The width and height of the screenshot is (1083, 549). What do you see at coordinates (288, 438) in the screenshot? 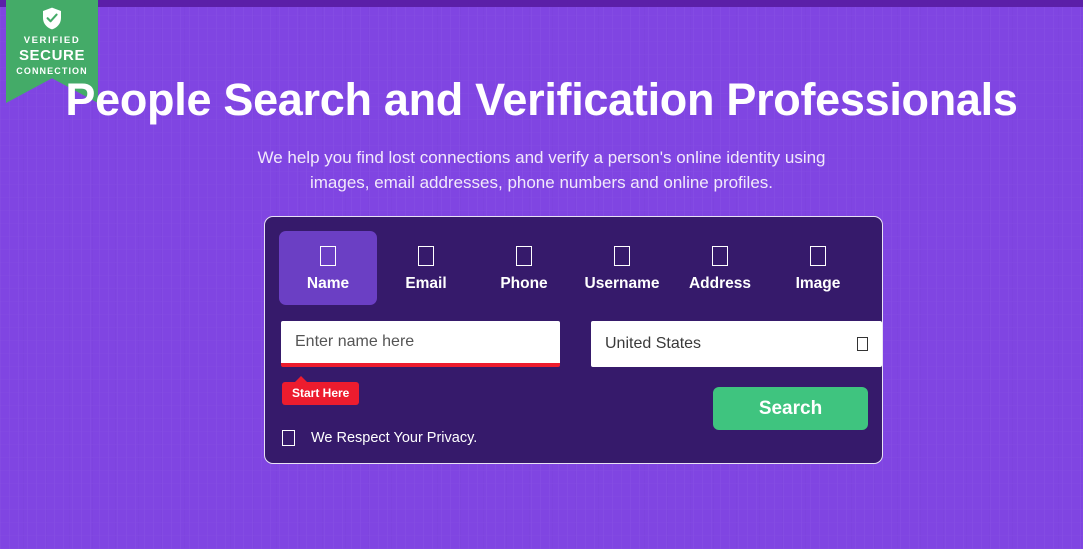
I see `lock-icon` at bounding box center [288, 438].